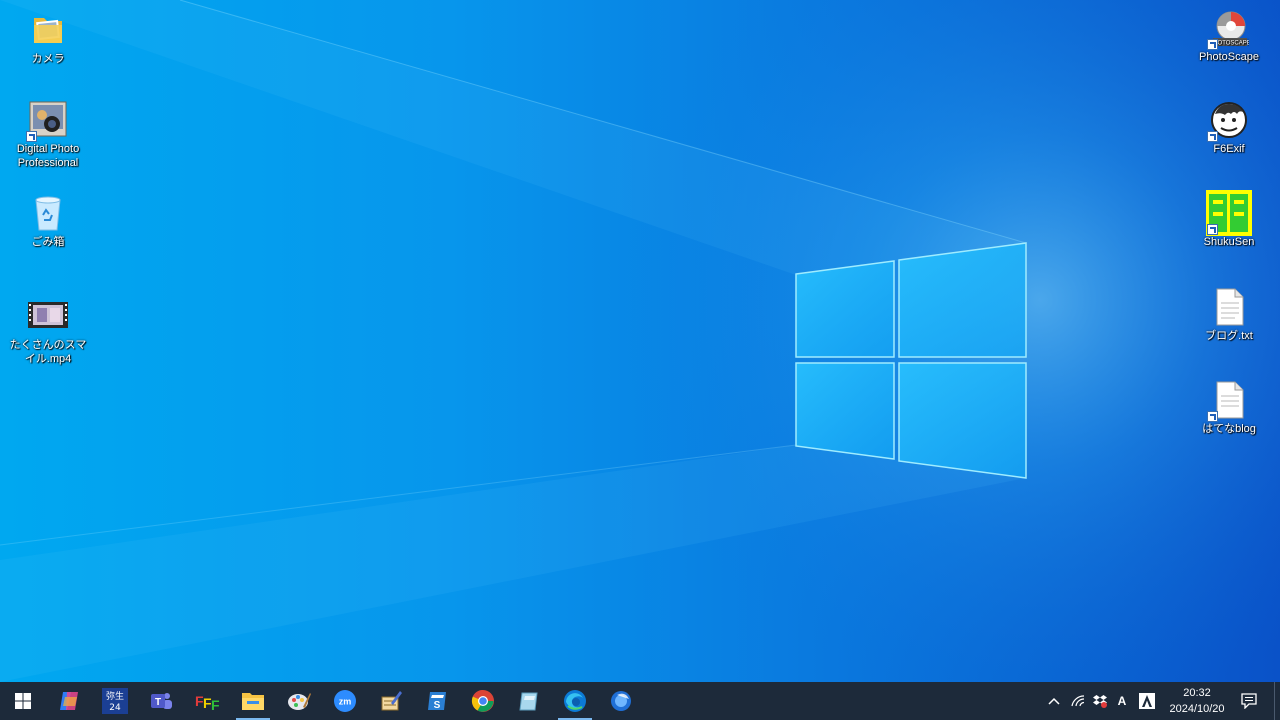  What do you see at coordinates (1197, 693) in the screenshot?
I see `clock-time: 20:32` at bounding box center [1197, 693].